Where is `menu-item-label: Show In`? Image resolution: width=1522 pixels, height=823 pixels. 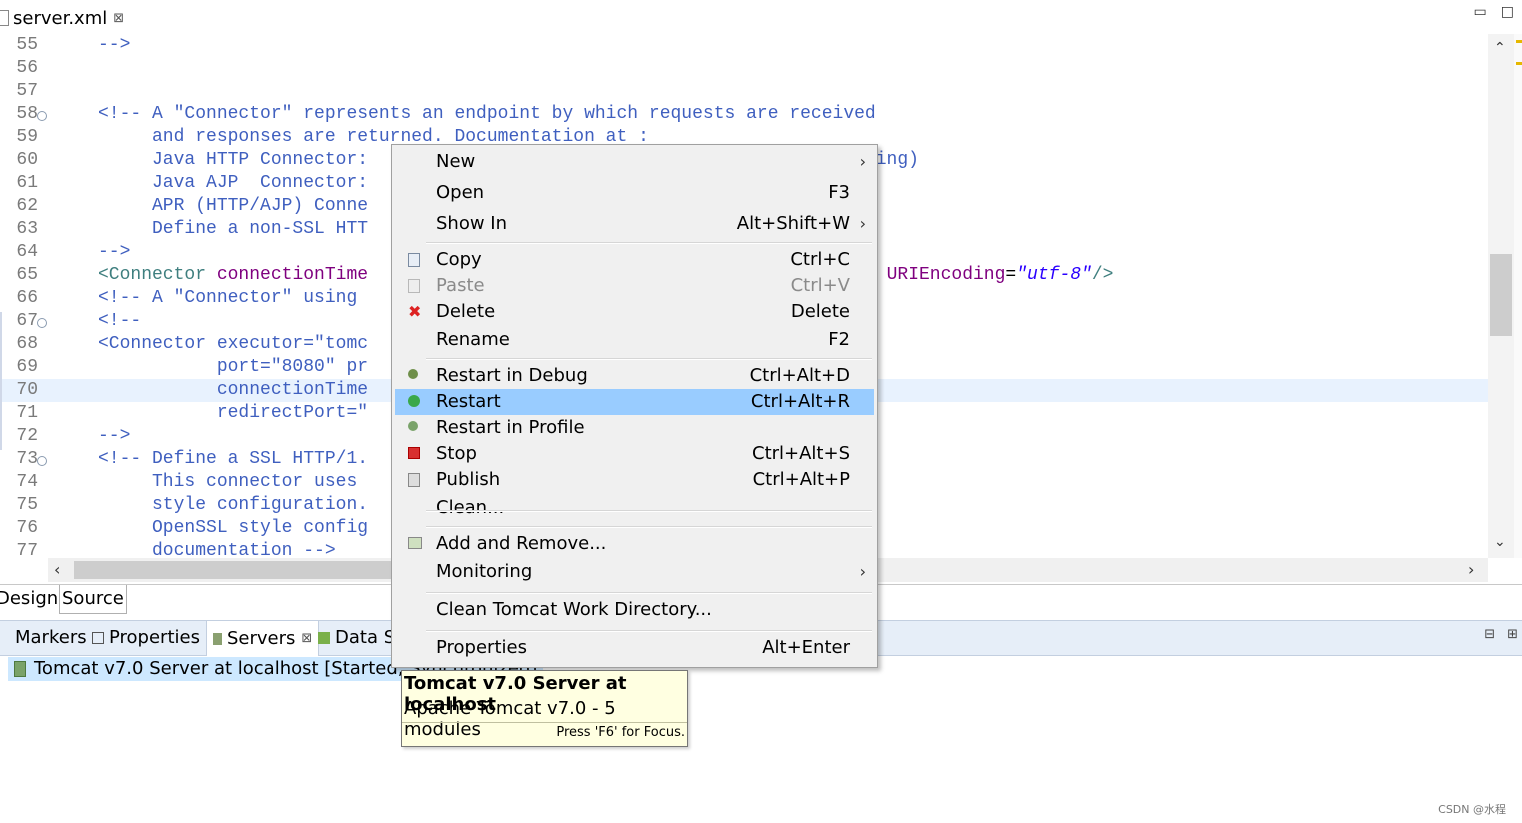 menu-item-label: Show In is located at coordinates (472, 223).